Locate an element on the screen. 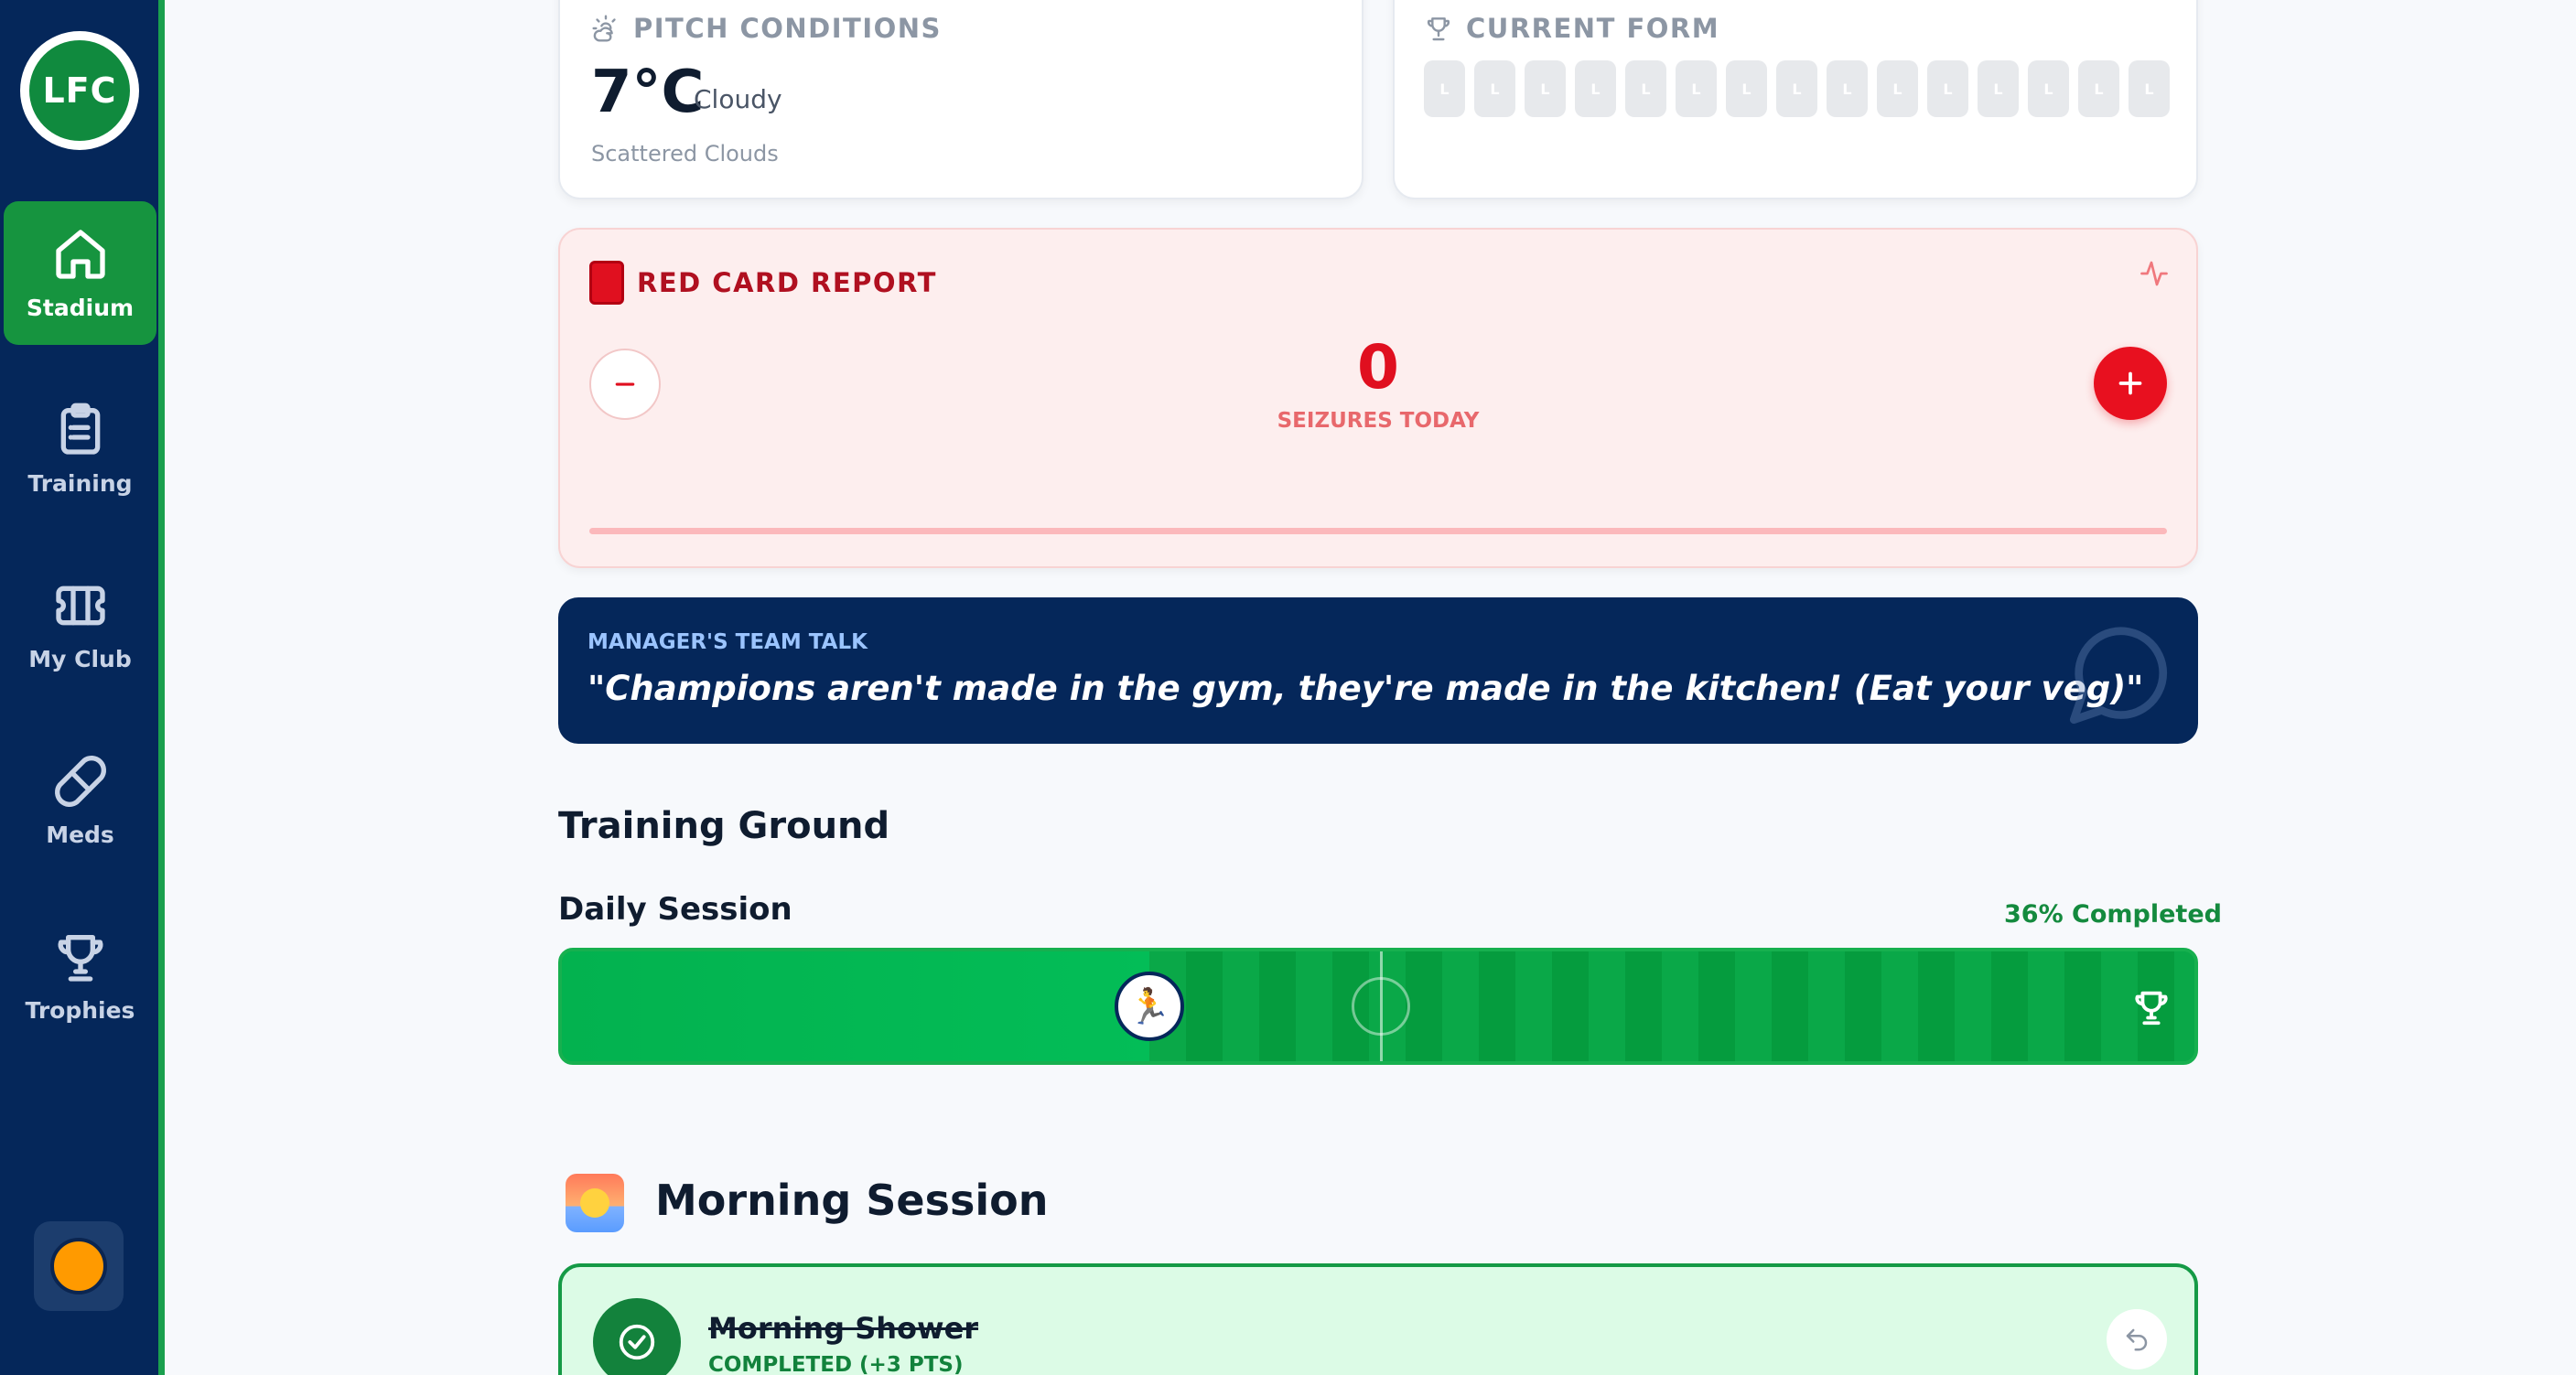  weather-title: PITCH CONDITIONS is located at coordinates (787, 28).